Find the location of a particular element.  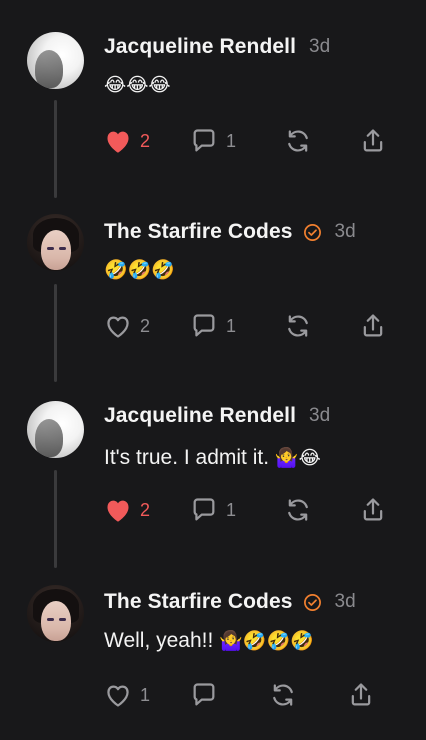

verified-badge-icon is located at coordinates (312, 602).